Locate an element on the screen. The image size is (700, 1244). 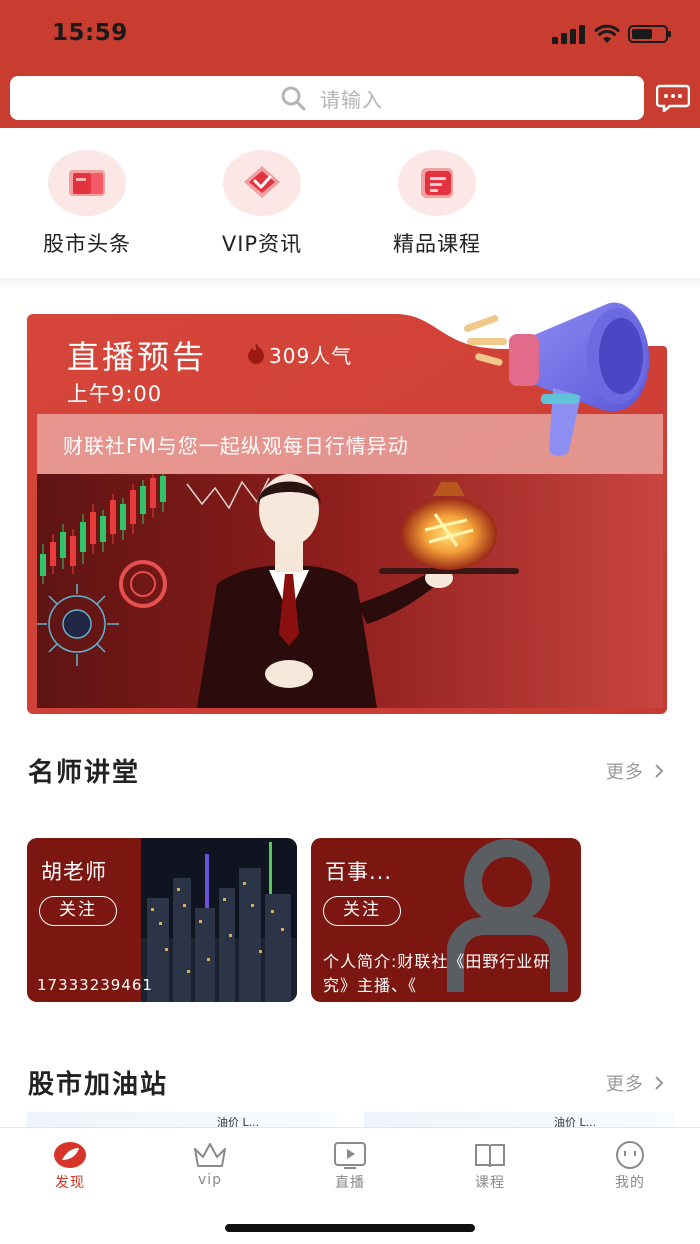
discover-icon is located at coordinates (70, 1155).